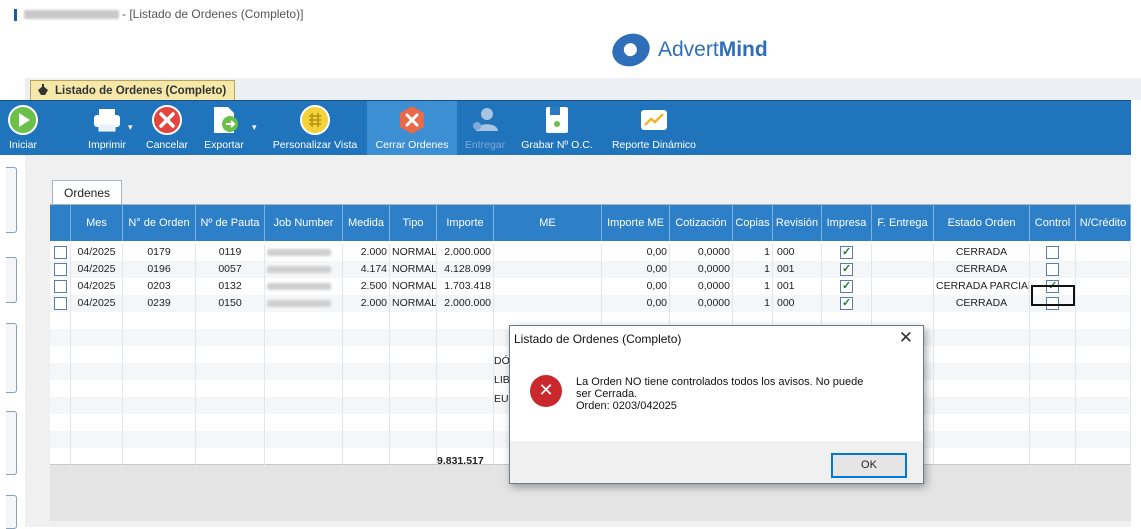  What do you see at coordinates (230, 286) in the screenshot?
I see `pauta-cell: 0132` at bounding box center [230, 286].